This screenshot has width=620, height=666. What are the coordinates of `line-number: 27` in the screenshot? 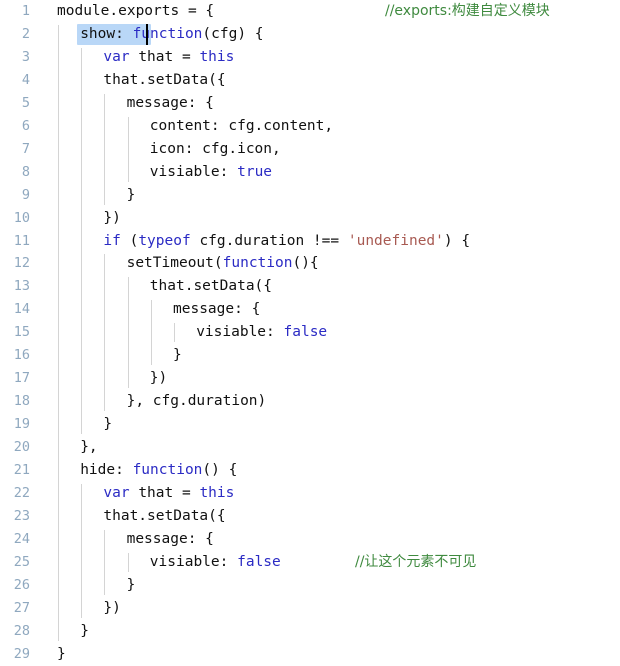 It's located at (21, 607).